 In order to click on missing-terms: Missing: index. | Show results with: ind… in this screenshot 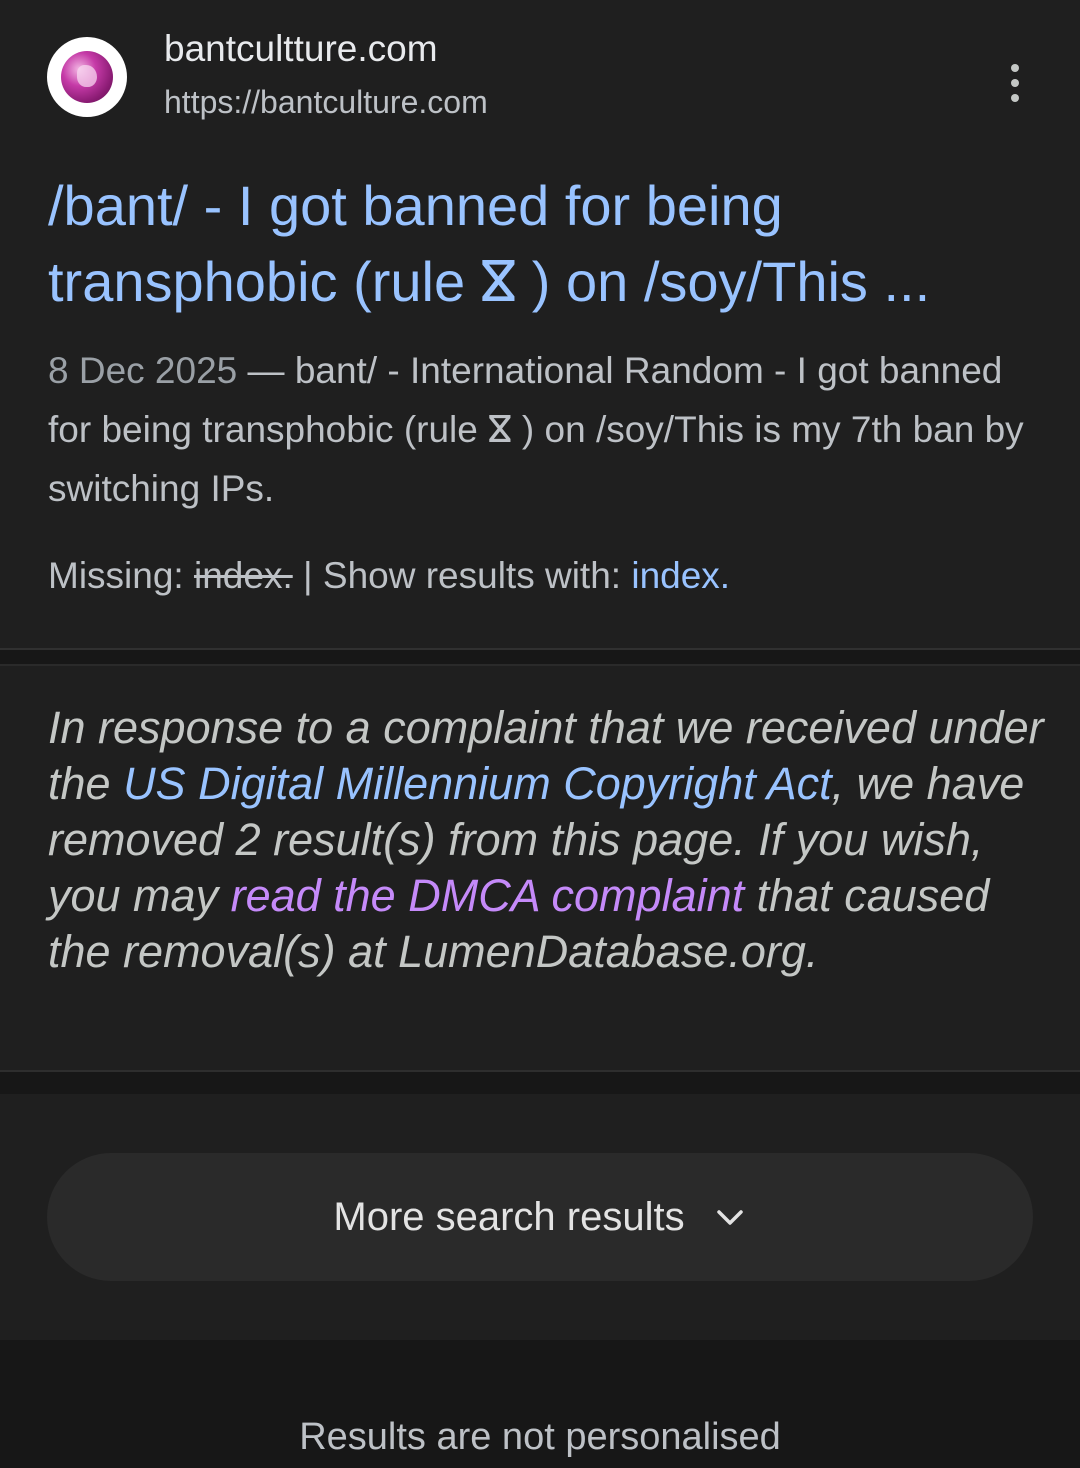, I will do `click(389, 576)`.